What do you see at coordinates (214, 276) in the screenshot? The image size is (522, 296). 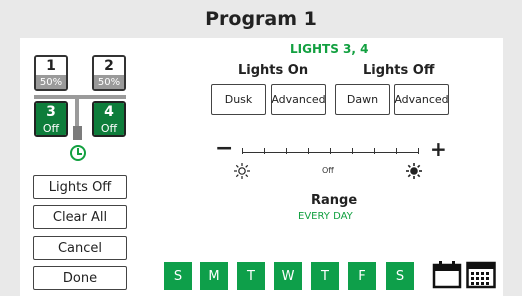 I see `day-monday-button: M` at bounding box center [214, 276].